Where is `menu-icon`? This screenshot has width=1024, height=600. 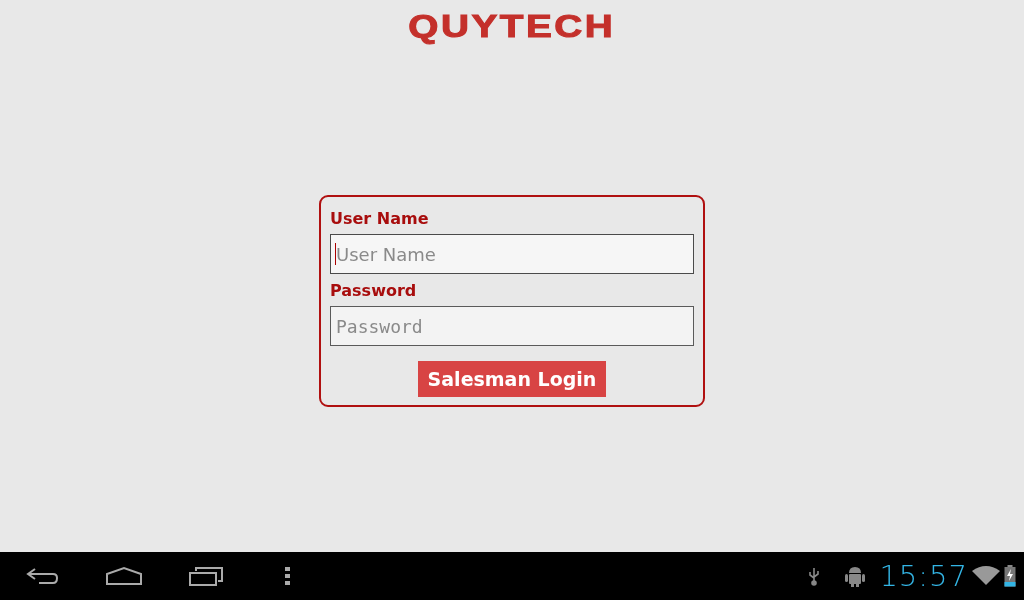
menu-icon is located at coordinates (288, 576).